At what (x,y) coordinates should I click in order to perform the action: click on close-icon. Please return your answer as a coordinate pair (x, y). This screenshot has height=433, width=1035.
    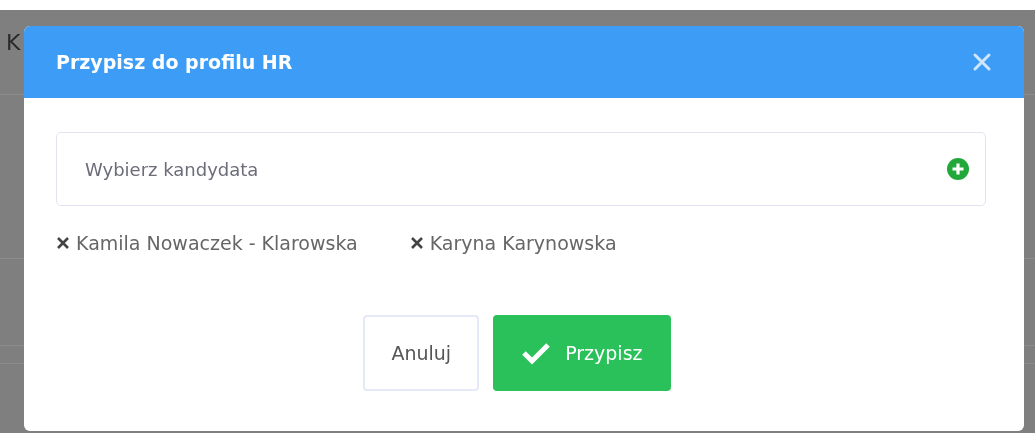
    Looking at the image, I should click on (982, 62).